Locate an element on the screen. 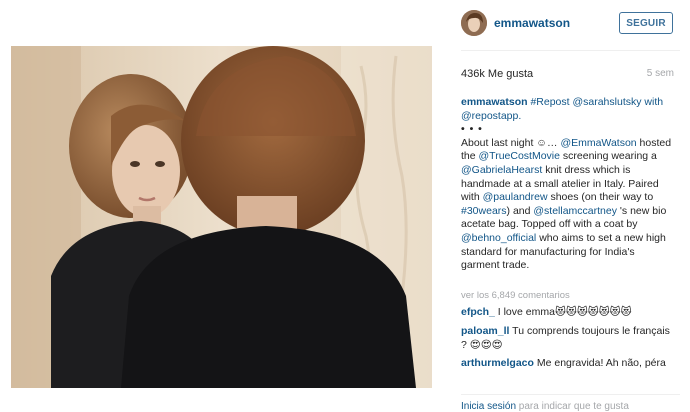  comment-author-link: arthurmelgaco is located at coordinates (497, 363).